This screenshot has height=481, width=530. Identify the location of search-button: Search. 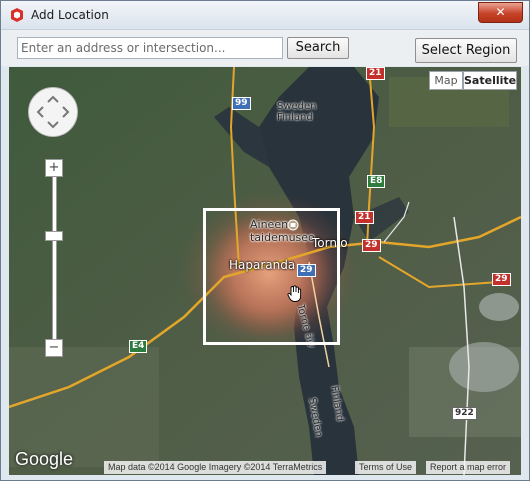
(318, 48).